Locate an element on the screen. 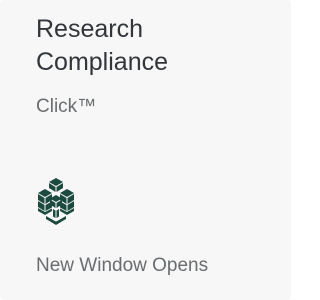 The image size is (320, 300). tile-footer: New Window Opens is located at coordinates (122, 265).